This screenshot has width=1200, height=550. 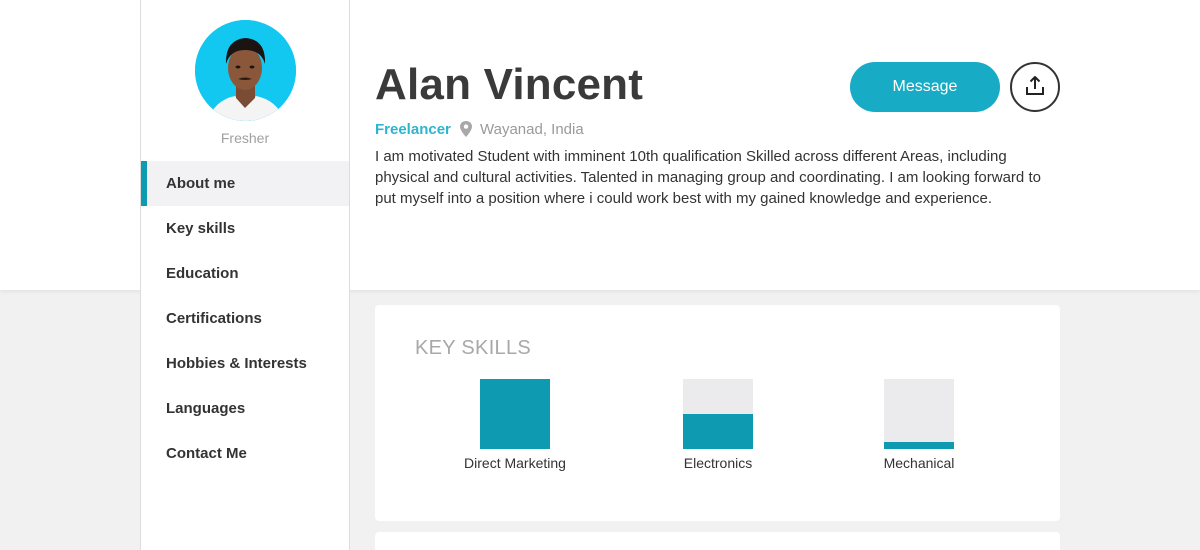 I want to click on nav-item-contact-me: Contact Me, so click(x=245, y=453).